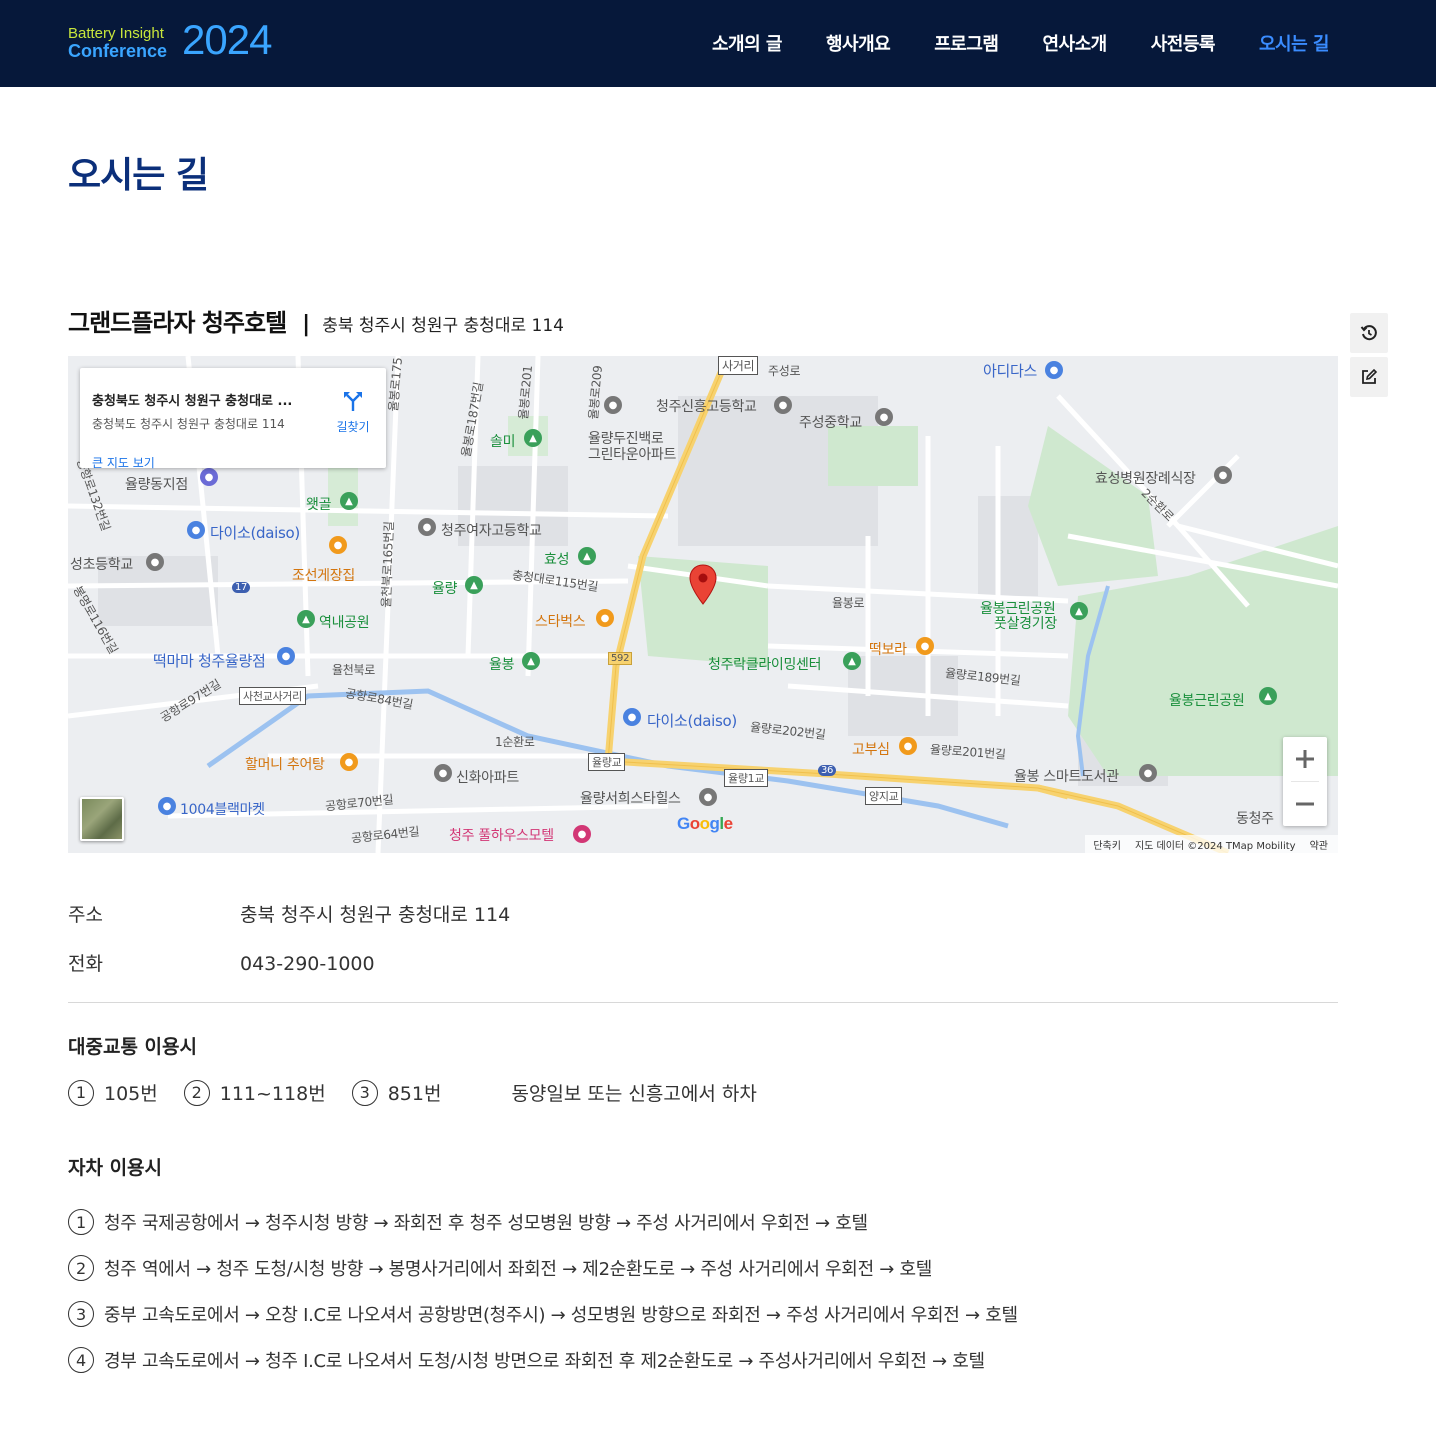 The width and height of the screenshot is (1436, 1443). I want to click on section-divider, so click(703, 1002).